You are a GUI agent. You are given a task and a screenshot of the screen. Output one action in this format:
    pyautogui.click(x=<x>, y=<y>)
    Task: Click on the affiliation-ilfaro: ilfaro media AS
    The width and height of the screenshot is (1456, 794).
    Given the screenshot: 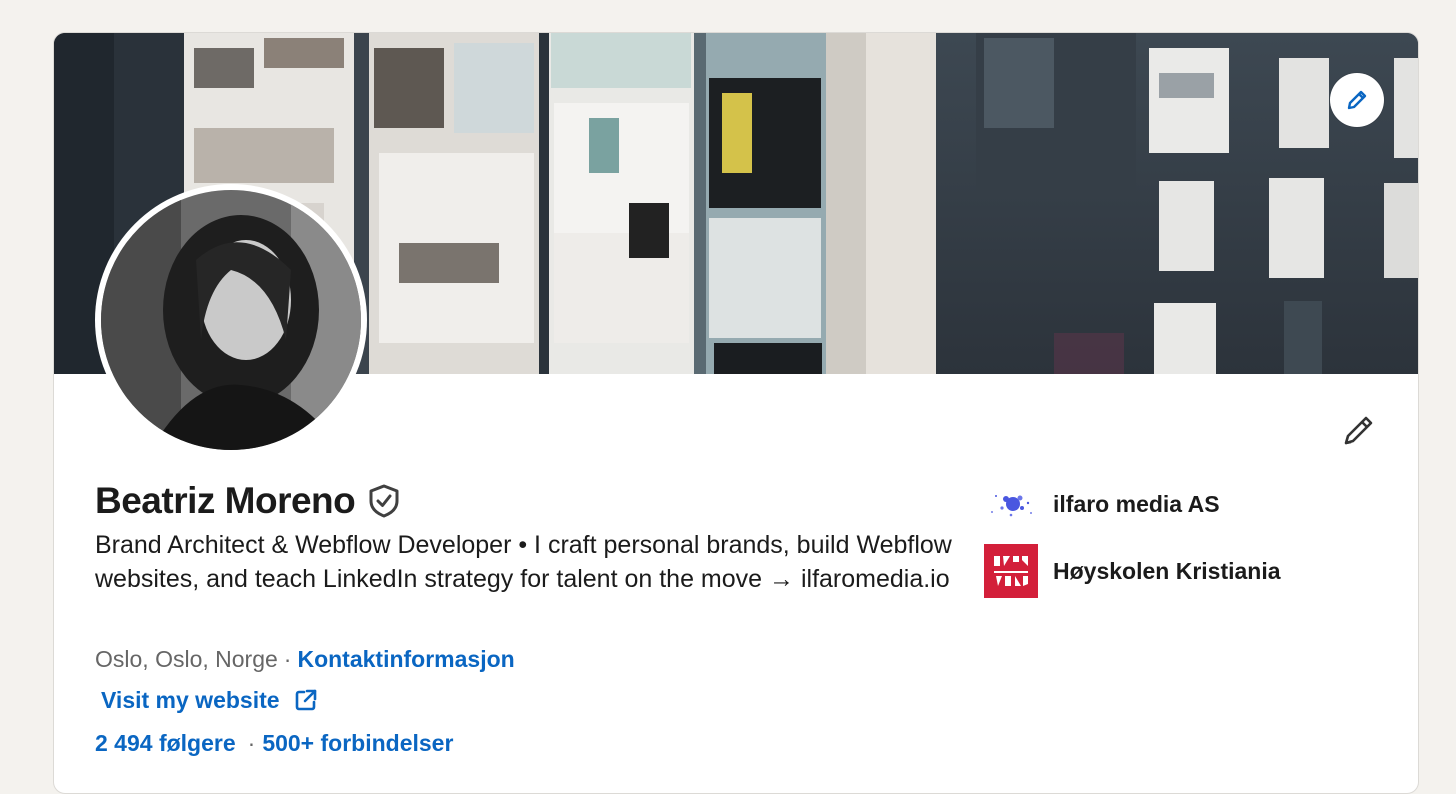 What is the action you would take?
    pyautogui.click(x=1102, y=504)
    